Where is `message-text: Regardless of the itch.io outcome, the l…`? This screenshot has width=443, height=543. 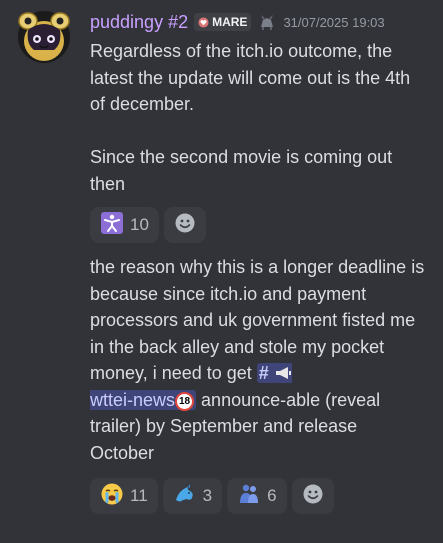 message-text: Regardless of the itch.io outcome, the l… is located at coordinates (250, 77).